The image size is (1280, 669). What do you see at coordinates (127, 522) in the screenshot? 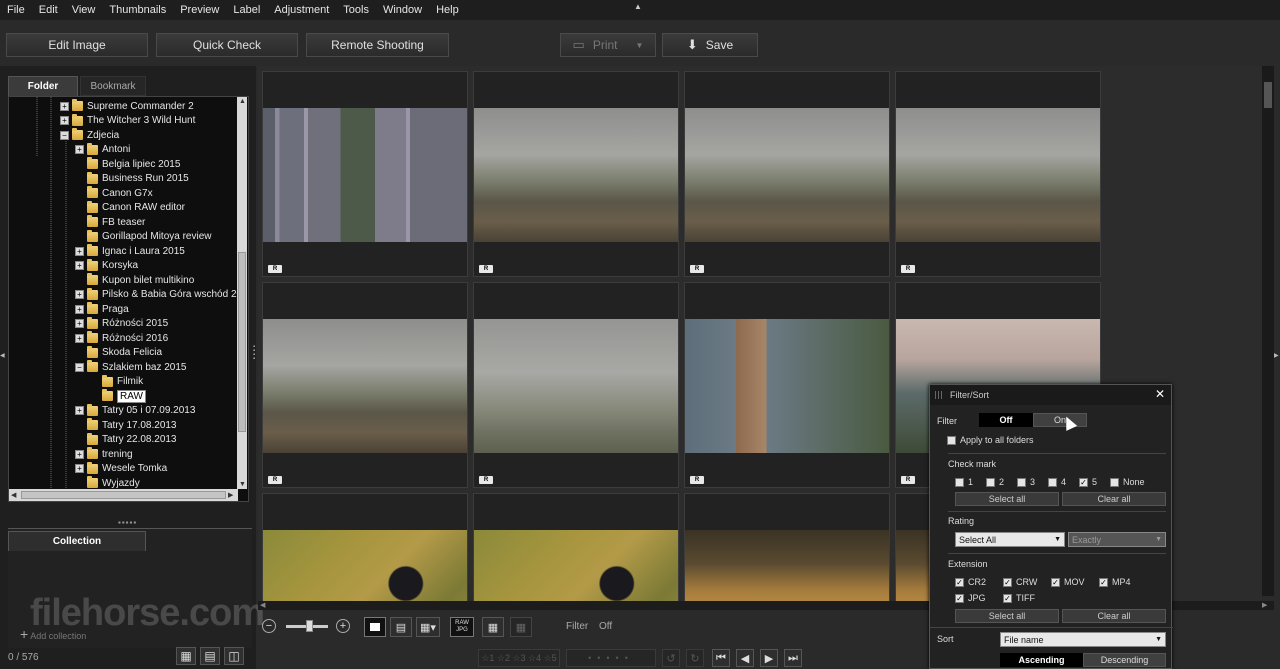
I see `pane-splitter-icon: ▪▪▪▪▪` at bounding box center [127, 522].